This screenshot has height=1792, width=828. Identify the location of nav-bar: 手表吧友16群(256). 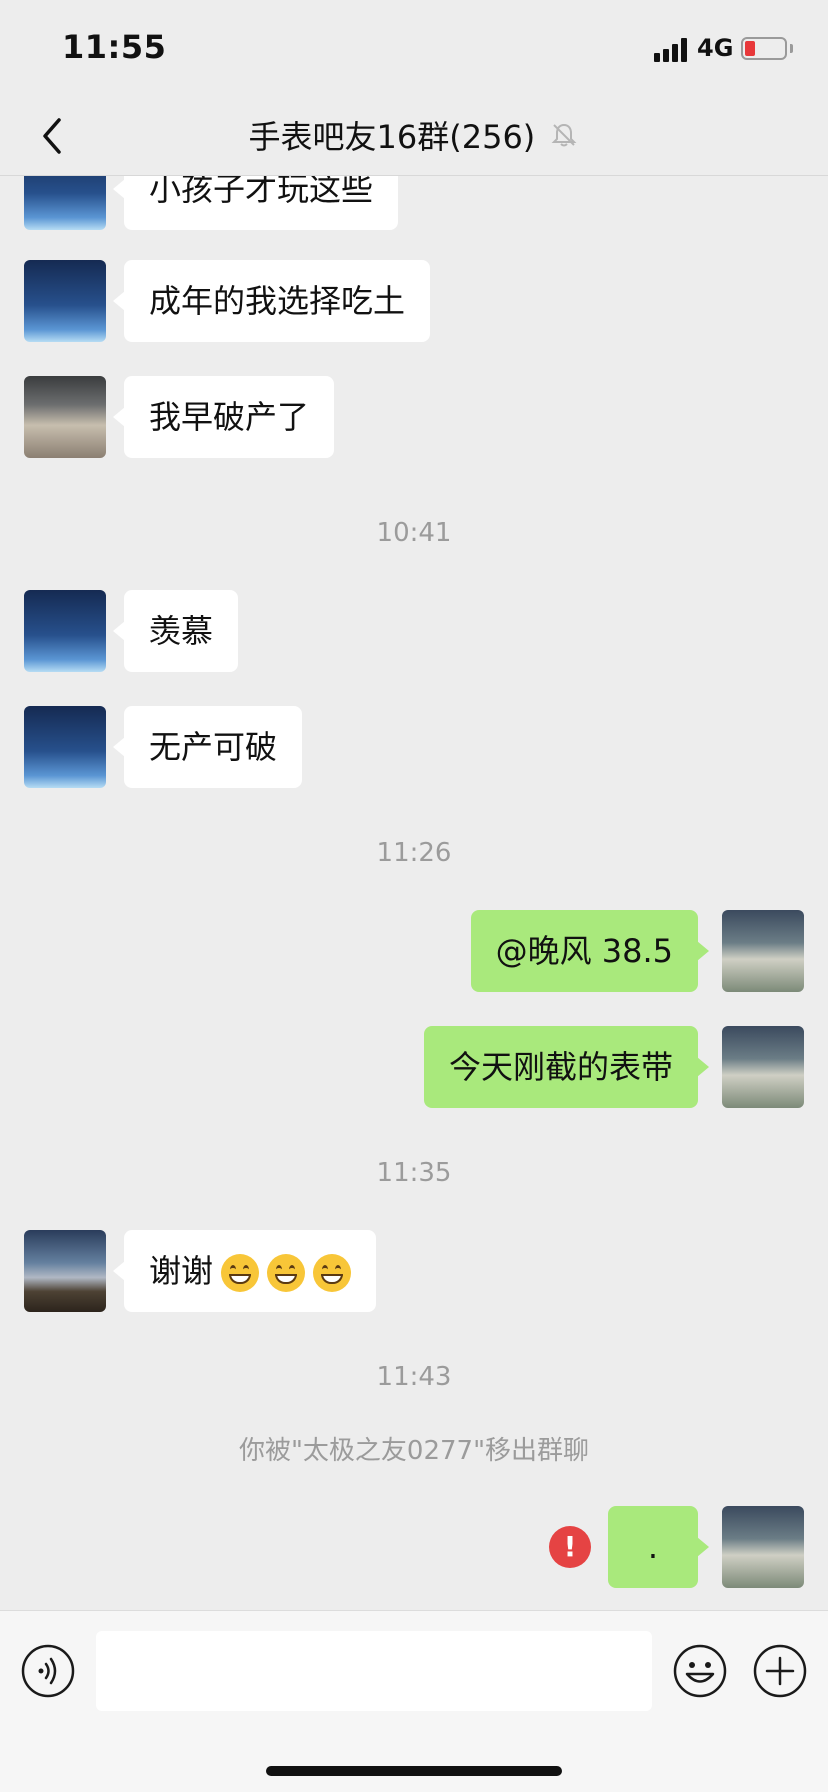
(414, 138).